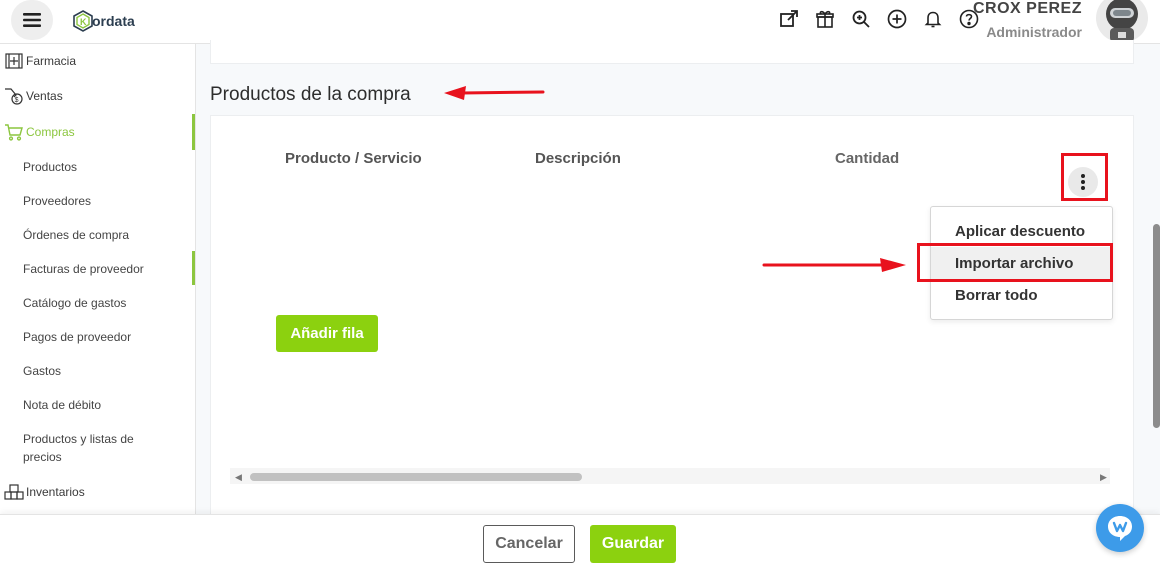  Describe the element at coordinates (50, 167) in the screenshot. I see `sidebar-subitem-productos: Productos` at that location.